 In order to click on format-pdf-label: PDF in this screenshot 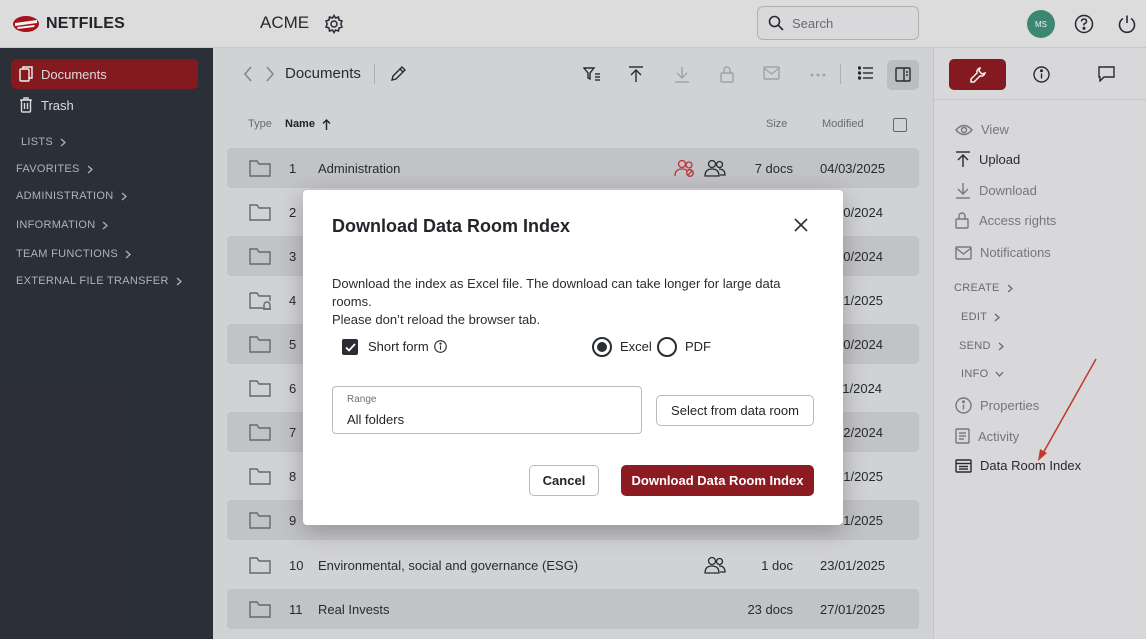, I will do `click(698, 346)`.